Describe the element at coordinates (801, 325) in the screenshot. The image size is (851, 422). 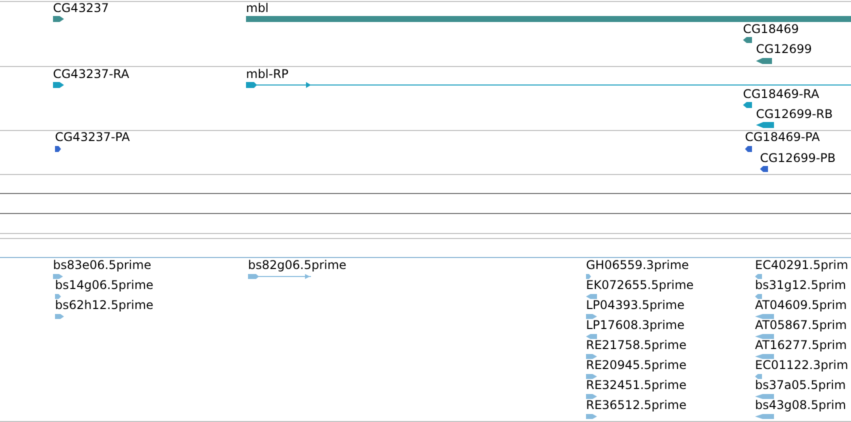
I see `feature-label: AT05867.5prim` at that location.